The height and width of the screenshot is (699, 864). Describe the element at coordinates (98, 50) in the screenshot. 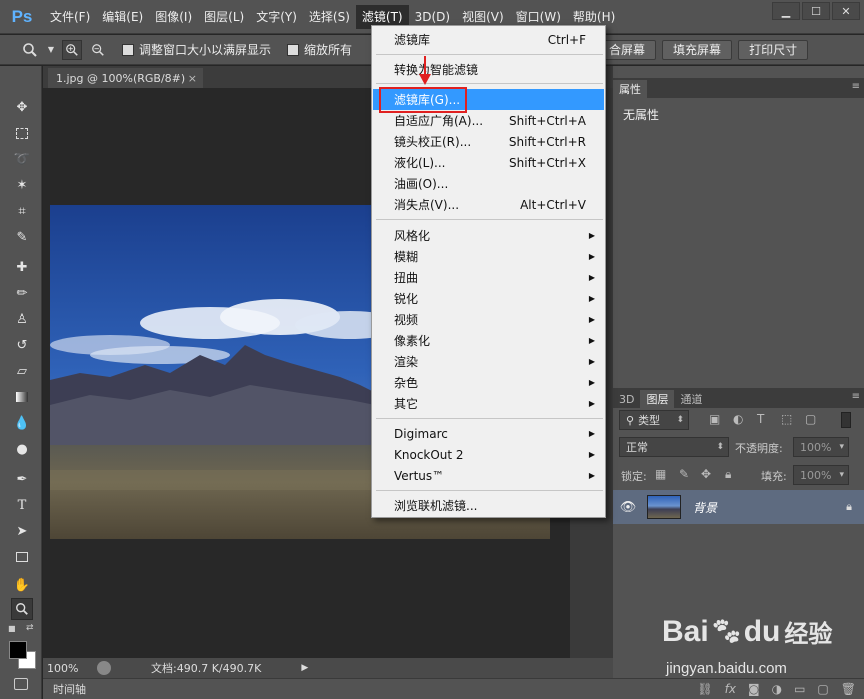

I see `zoom-out-icon` at that location.